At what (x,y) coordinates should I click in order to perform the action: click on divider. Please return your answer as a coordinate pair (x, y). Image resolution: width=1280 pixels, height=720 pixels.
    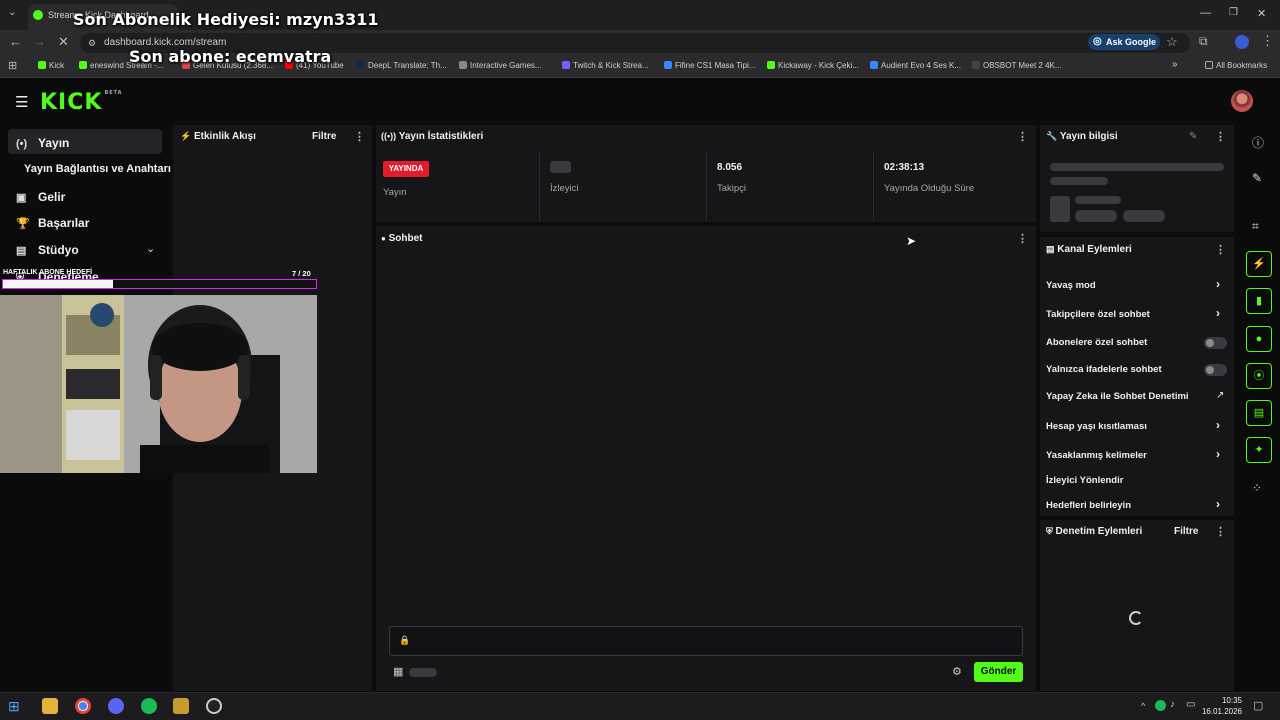
    Looking at the image, I should click on (873, 186).